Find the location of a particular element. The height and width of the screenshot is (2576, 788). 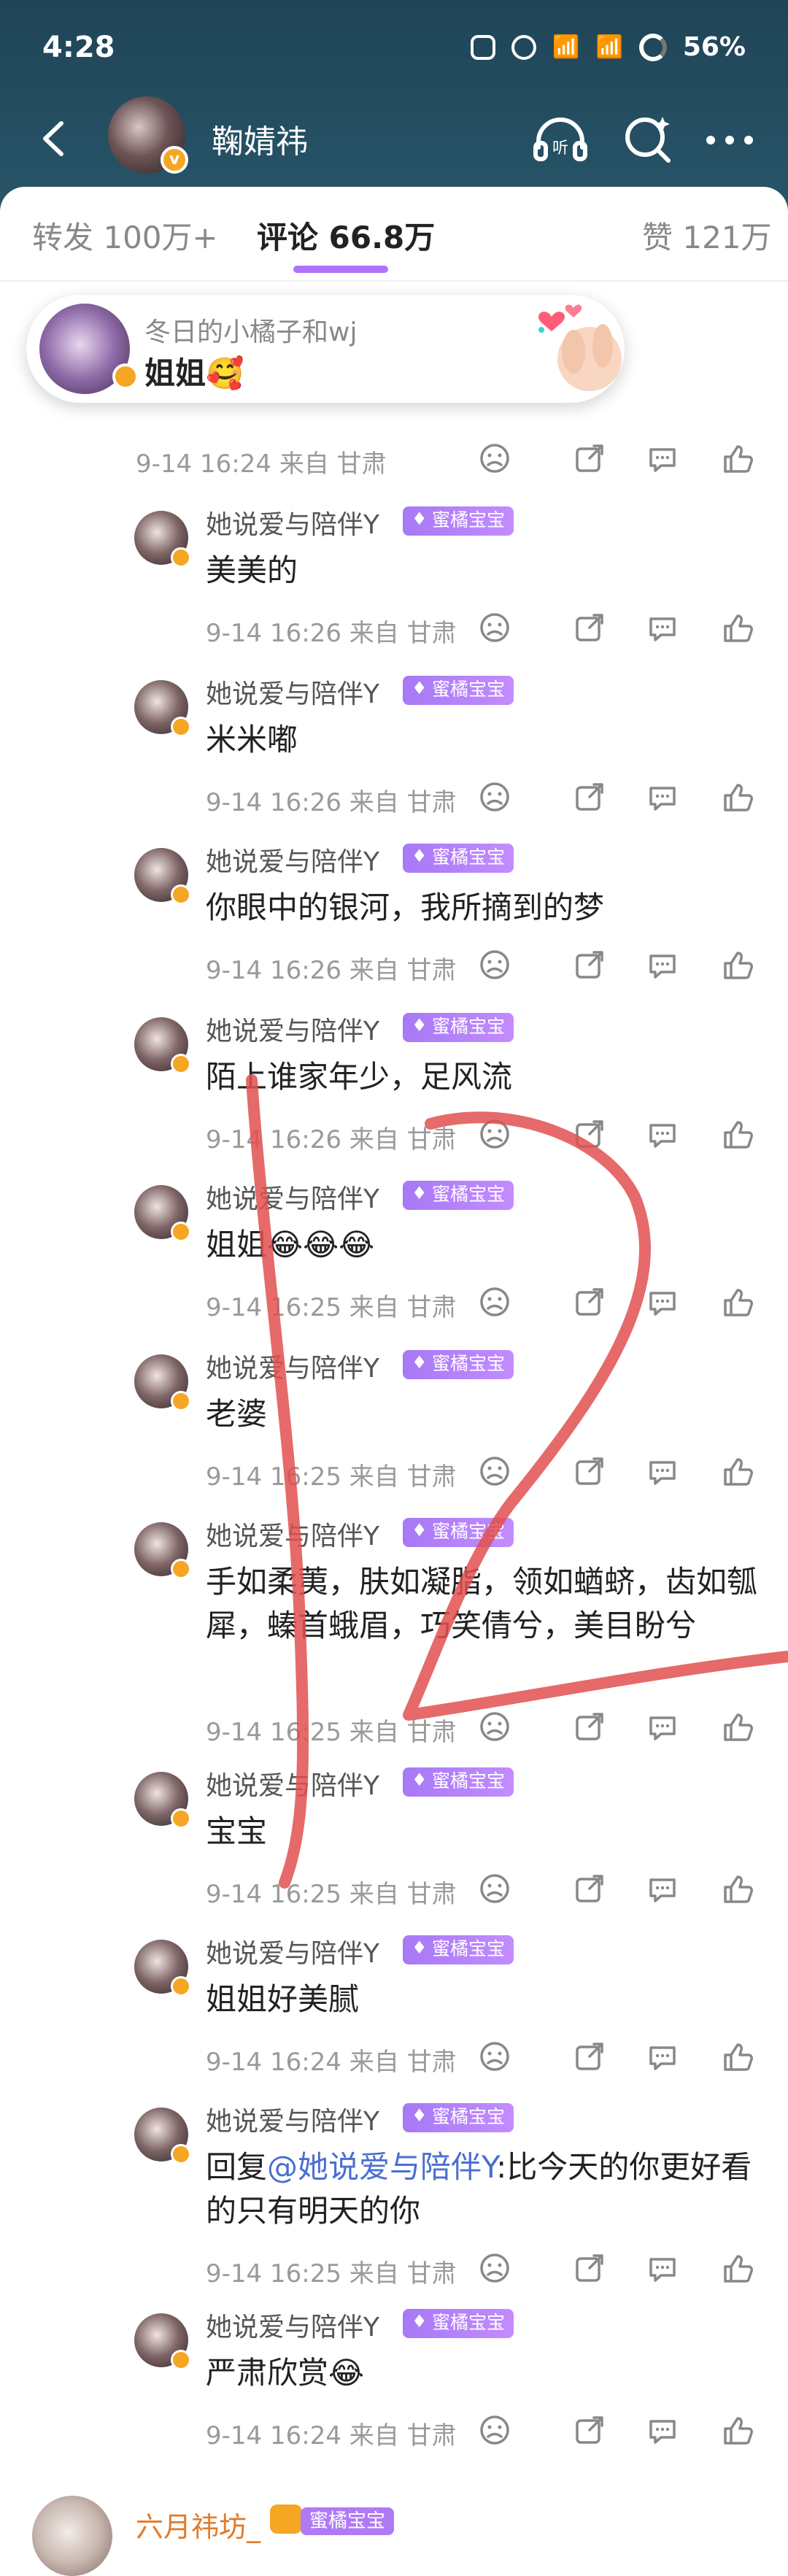

tab-comments: 评论 66.8万 is located at coordinates (346, 236).